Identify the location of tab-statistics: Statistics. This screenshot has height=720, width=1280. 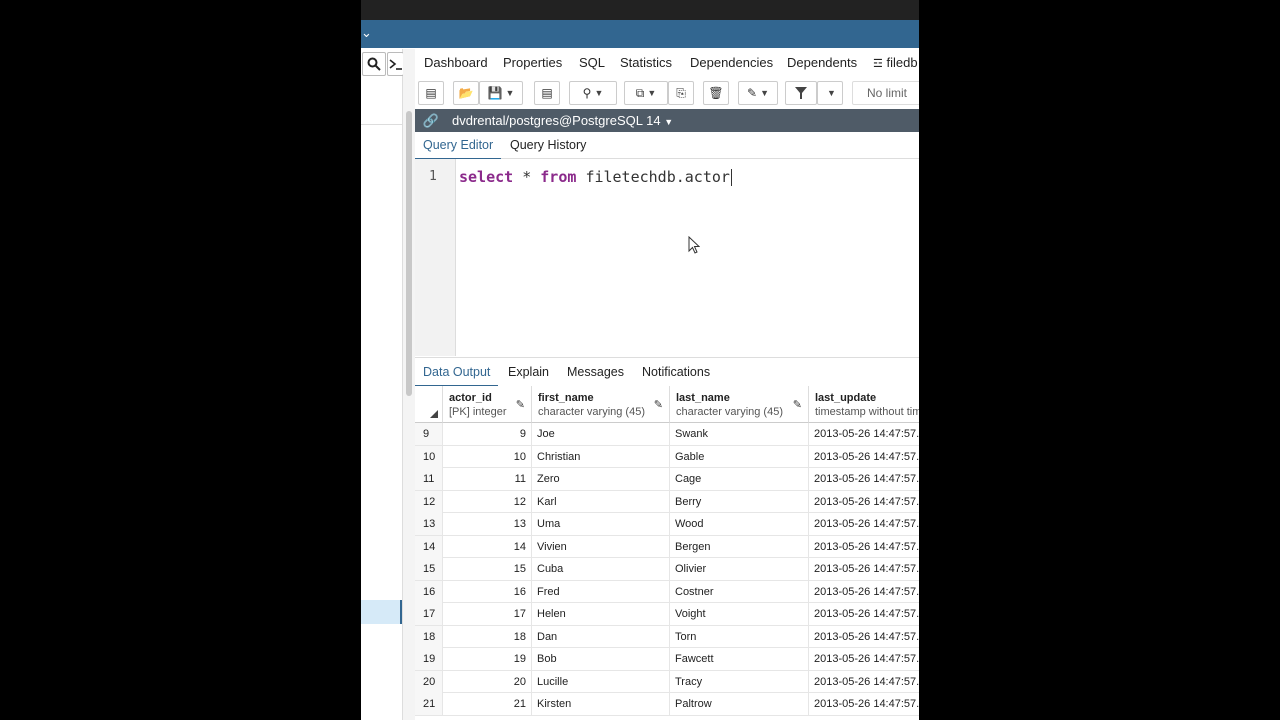
(646, 62).